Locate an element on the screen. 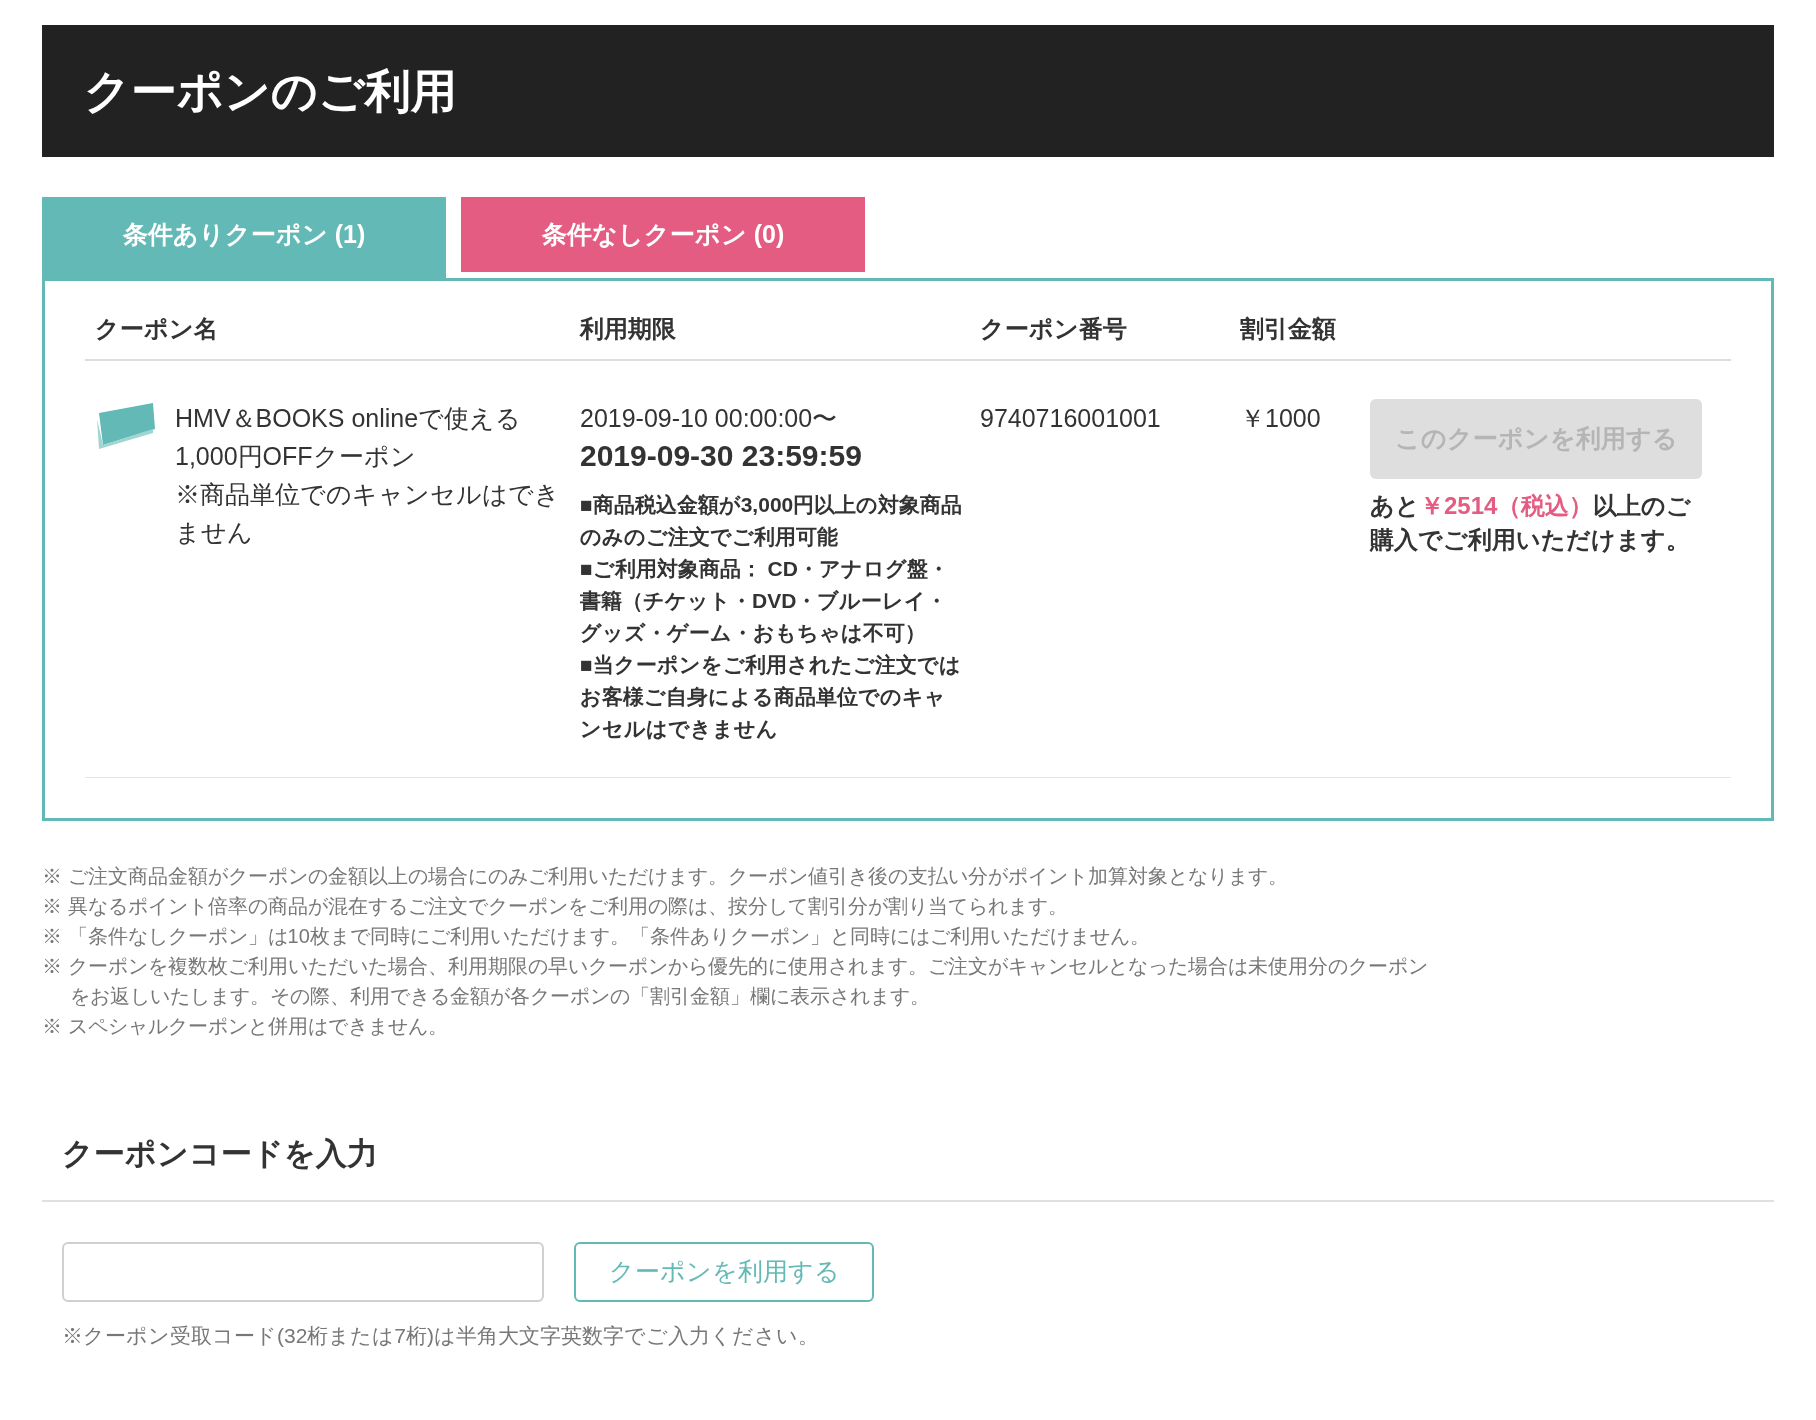  page-title: クーポンのご利用 is located at coordinates (270, 91).